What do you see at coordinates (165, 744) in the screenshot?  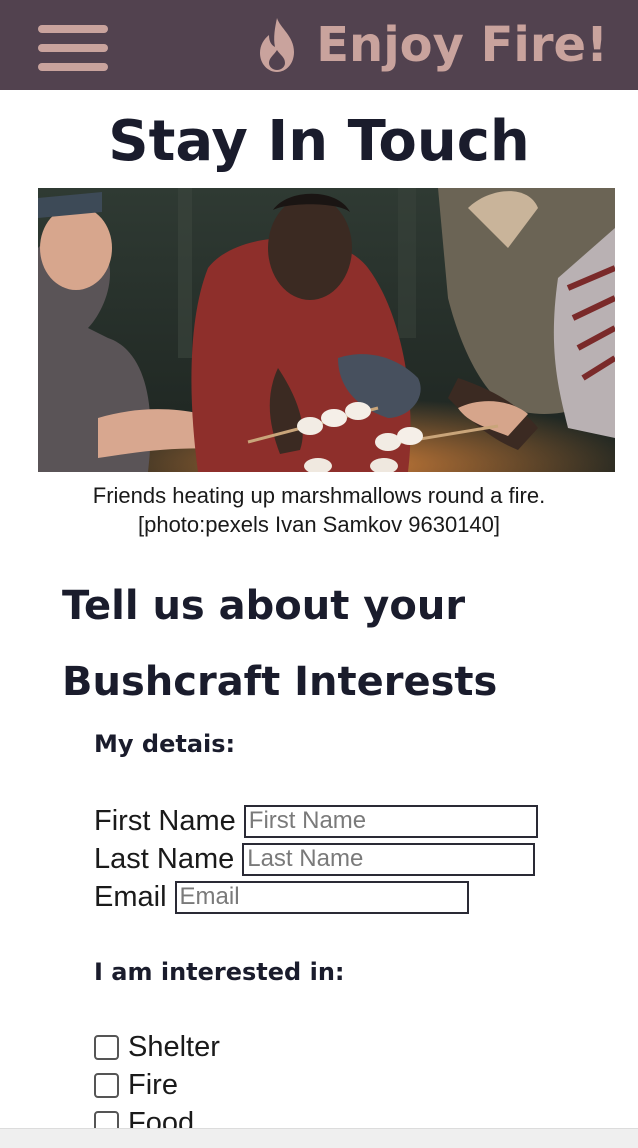 I see `details-heading: My detais:` at bounding box center [165, 744].